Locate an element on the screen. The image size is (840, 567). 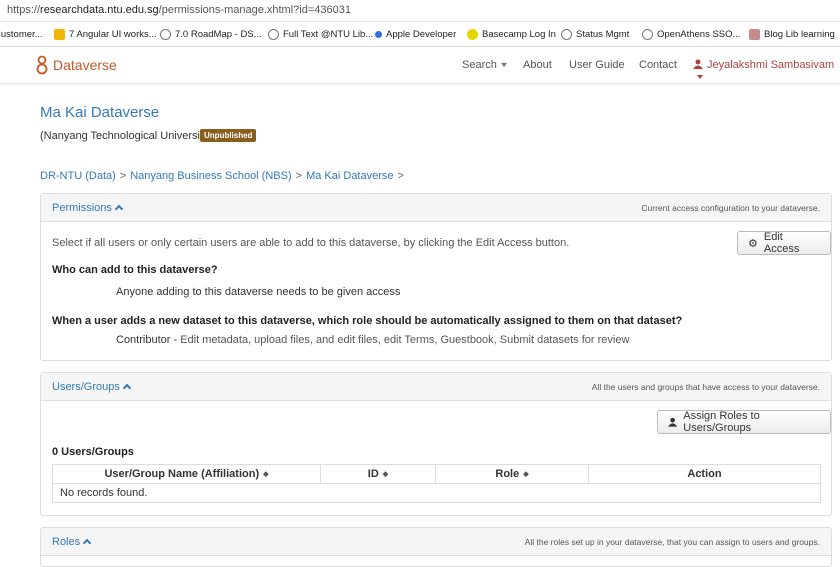
edit-access-label: Edit Access is located at coordinates (781, 243).